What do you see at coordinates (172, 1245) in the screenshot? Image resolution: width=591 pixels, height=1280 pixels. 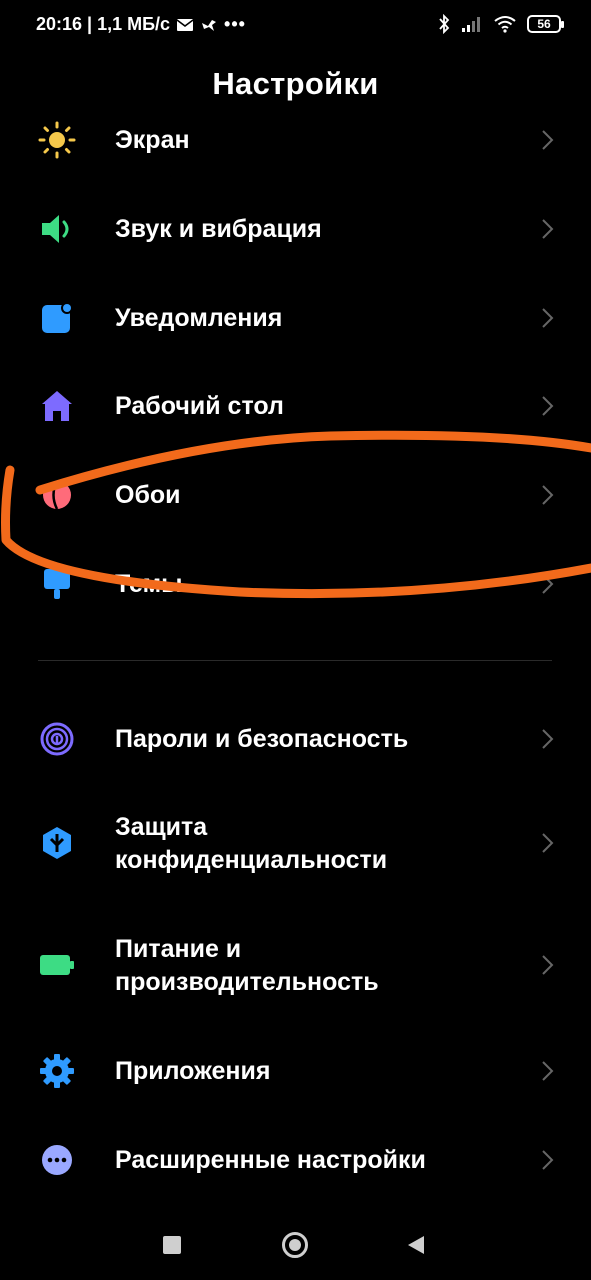 I see `recents-button` at bounding box center [172, 1245].